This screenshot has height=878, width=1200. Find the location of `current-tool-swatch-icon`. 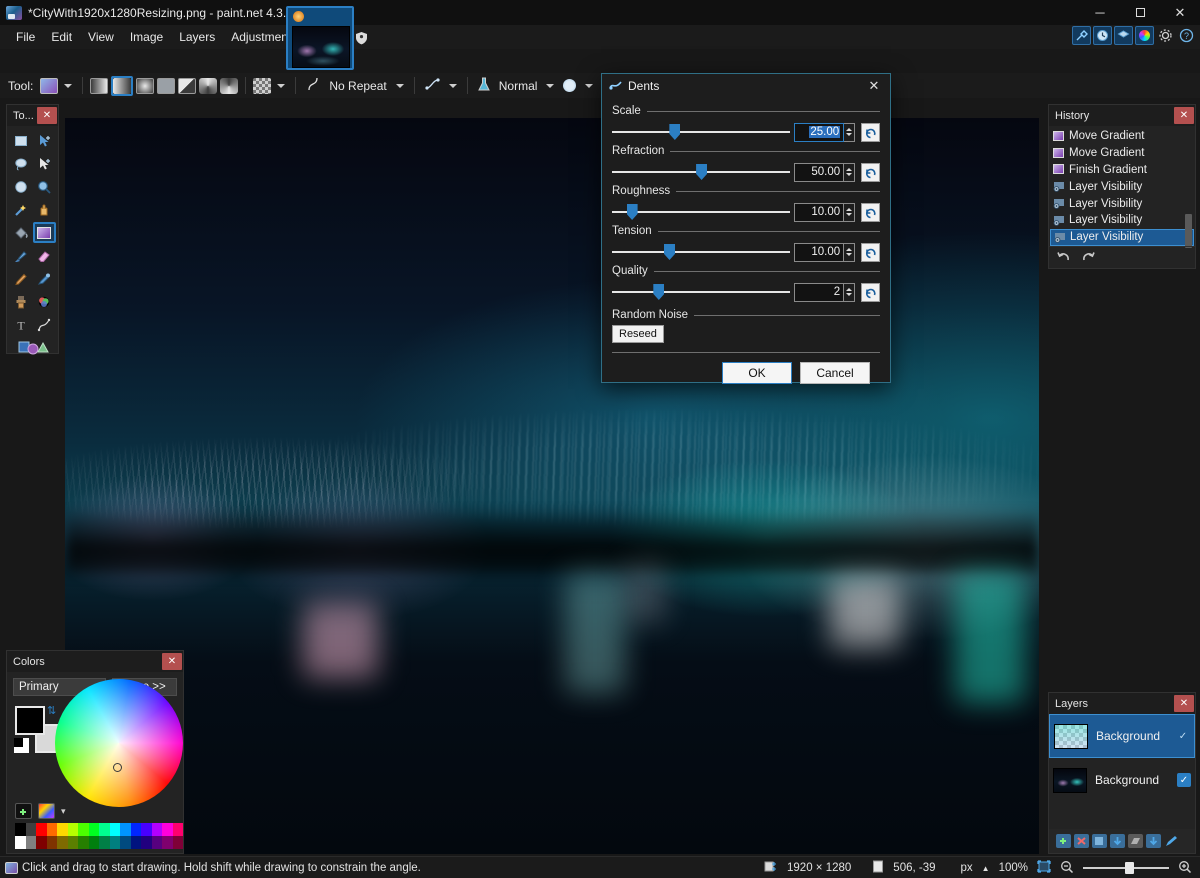

current-tool-swatch-icon is located at coordinates (49, 85).